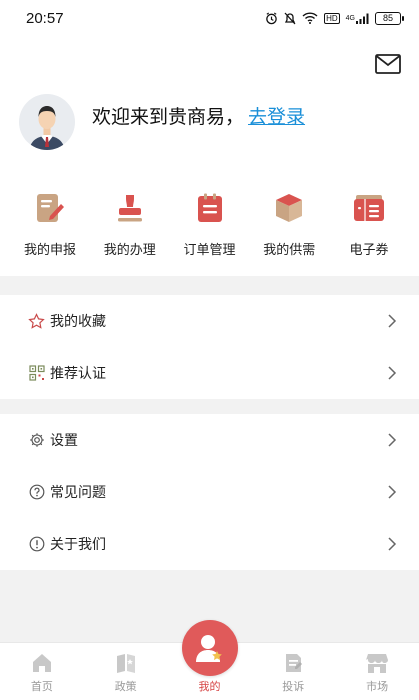 Image resolution: width=419 pixels, height=700 pixels. What do you see at coordinates (209, 321) in the screenshot?
I see `menu-item-favorites: 我的收藏` at bounding box center [209, 321].